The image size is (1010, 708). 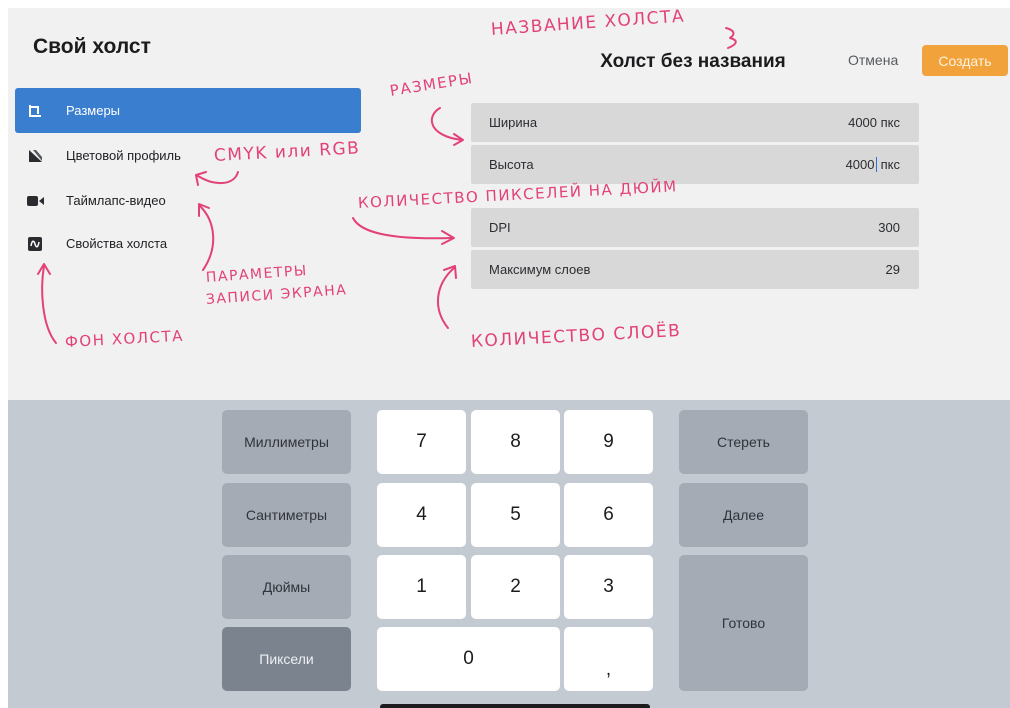 What do you see at coordinates (693, 62) in the screenshot?
I see `canvas-name-title: Холст без названия` at bounding box center [693, 62].